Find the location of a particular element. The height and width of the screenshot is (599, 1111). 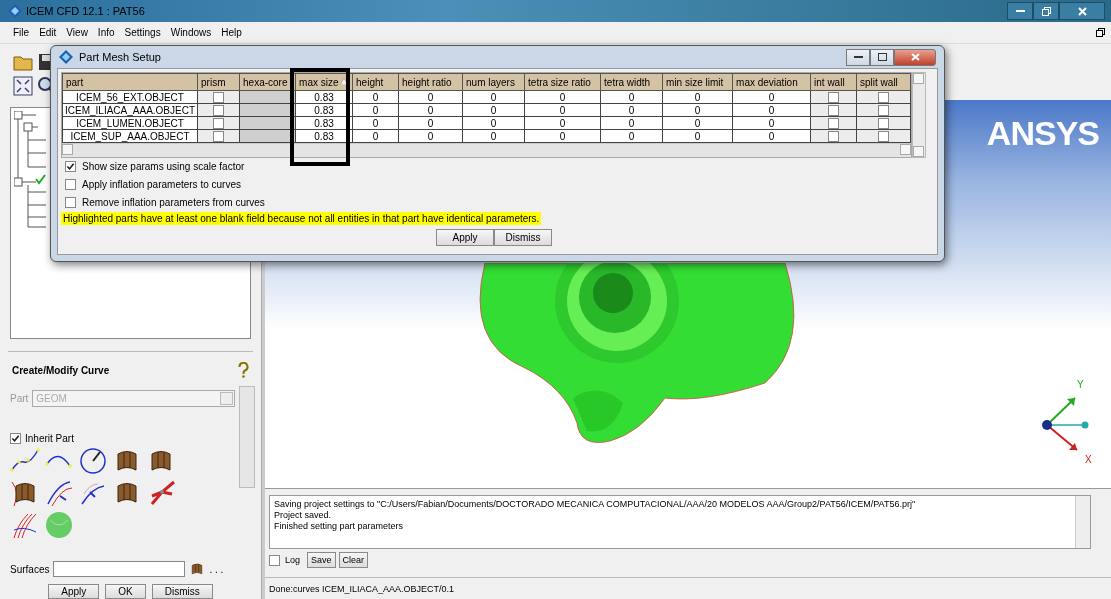

help-icon is located at coordinates (243, 370).